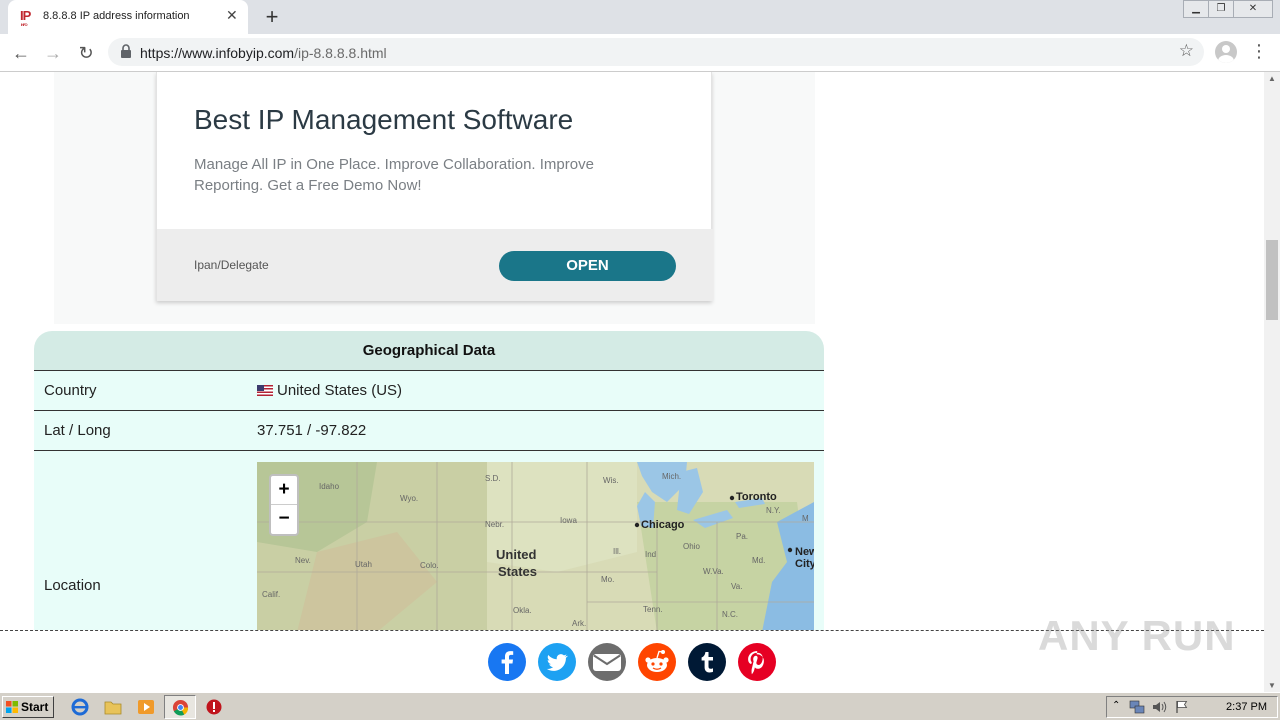 The width and height of the screenshot is (1280, 720). I want to click on media-player-icon, so click(146, 707).